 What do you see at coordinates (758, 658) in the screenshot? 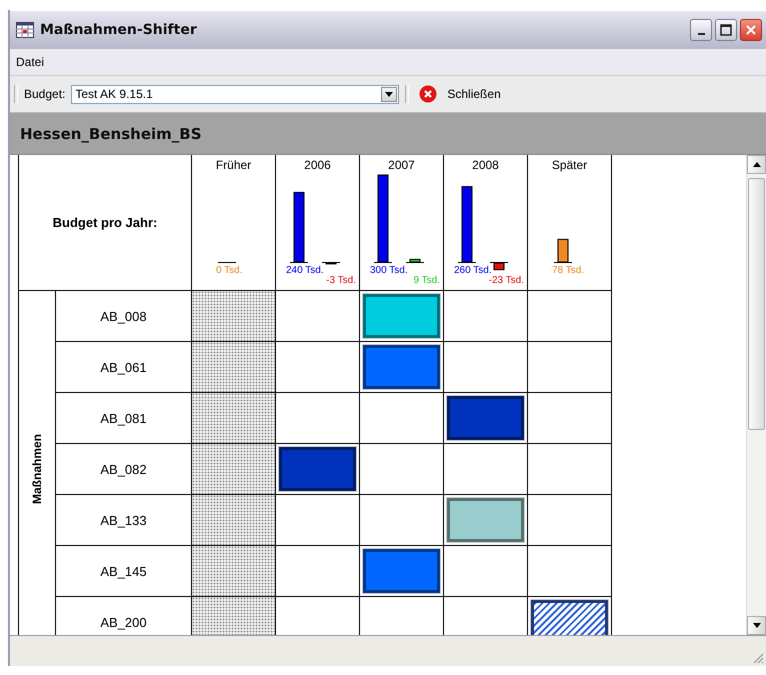
I see `resize-grip-icon` at bounding box center [758, 658].